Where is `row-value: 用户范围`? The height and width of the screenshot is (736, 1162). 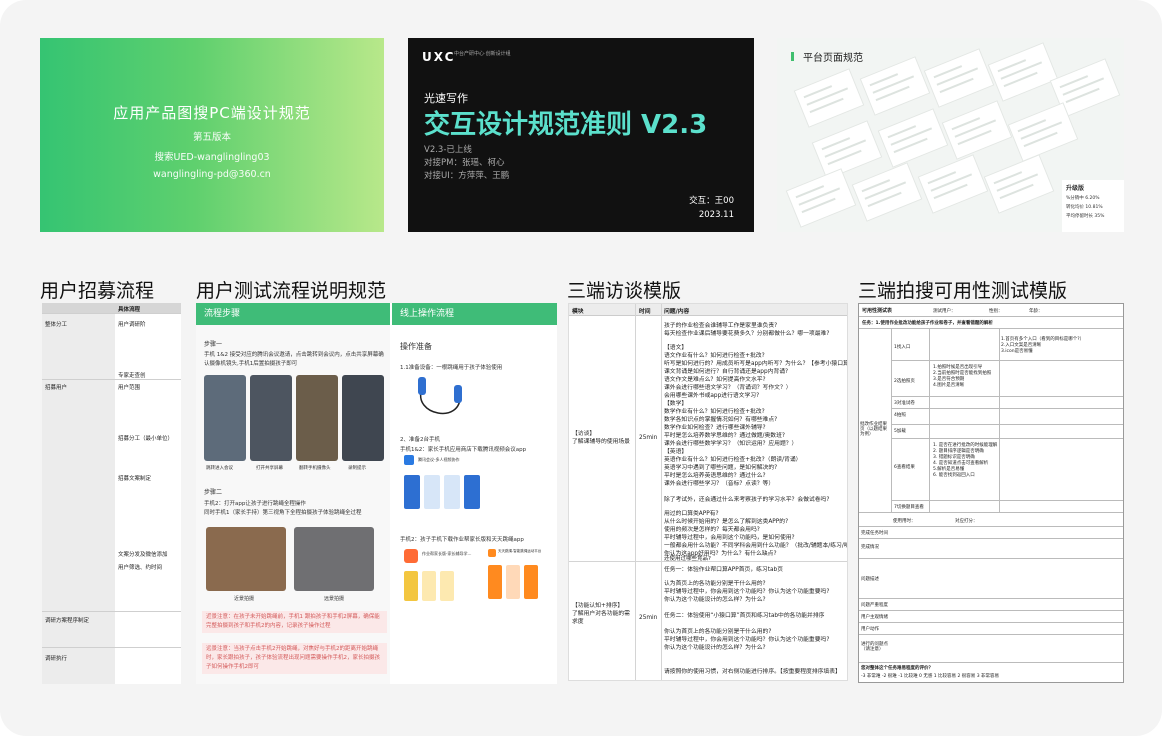 row-value: 用户范围 is located at coordinates (129, 388).